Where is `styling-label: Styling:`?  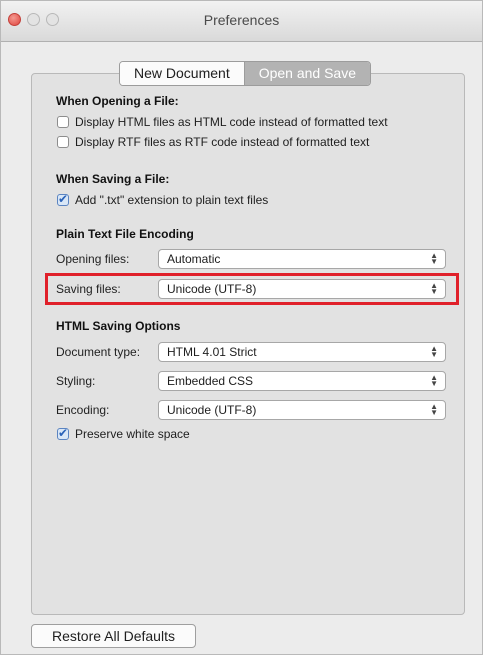 styling-label: Styling: is located at coordinates (76, 381).